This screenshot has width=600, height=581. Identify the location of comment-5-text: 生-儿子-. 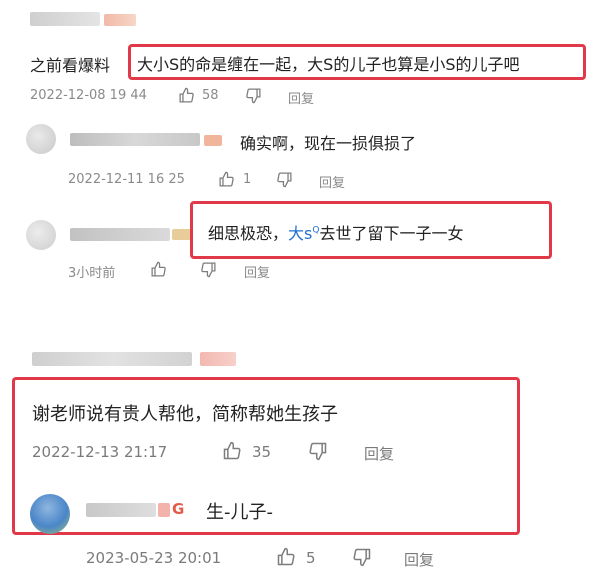
(239, 512).